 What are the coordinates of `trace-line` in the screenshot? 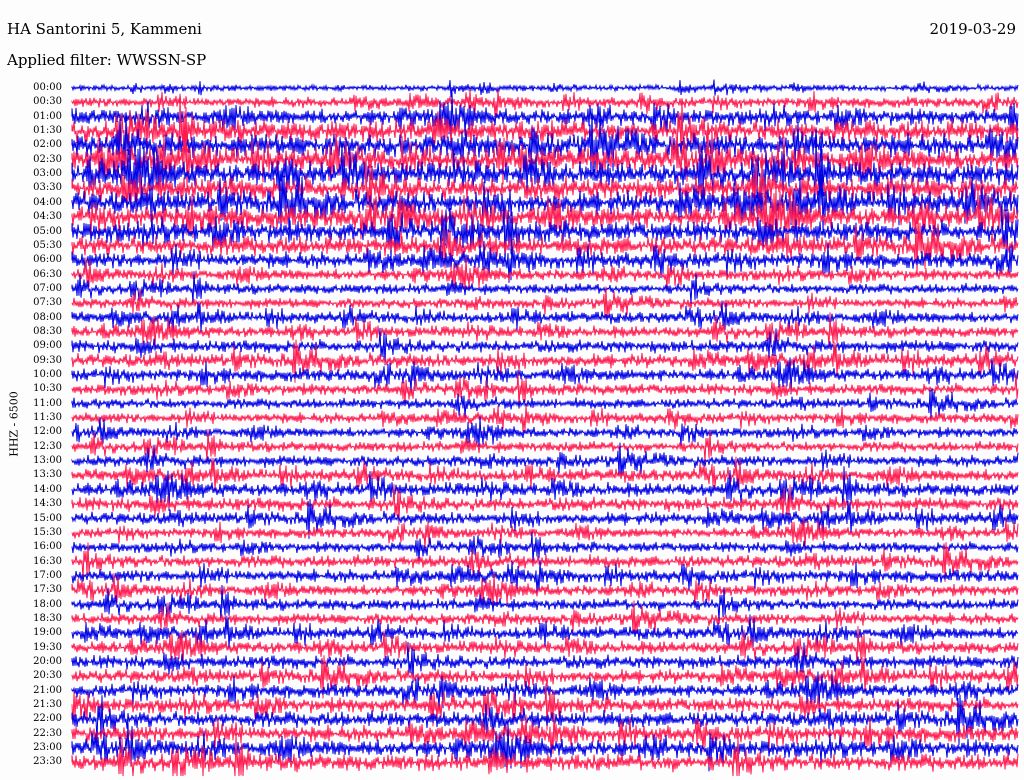 It's located at (545, 88).